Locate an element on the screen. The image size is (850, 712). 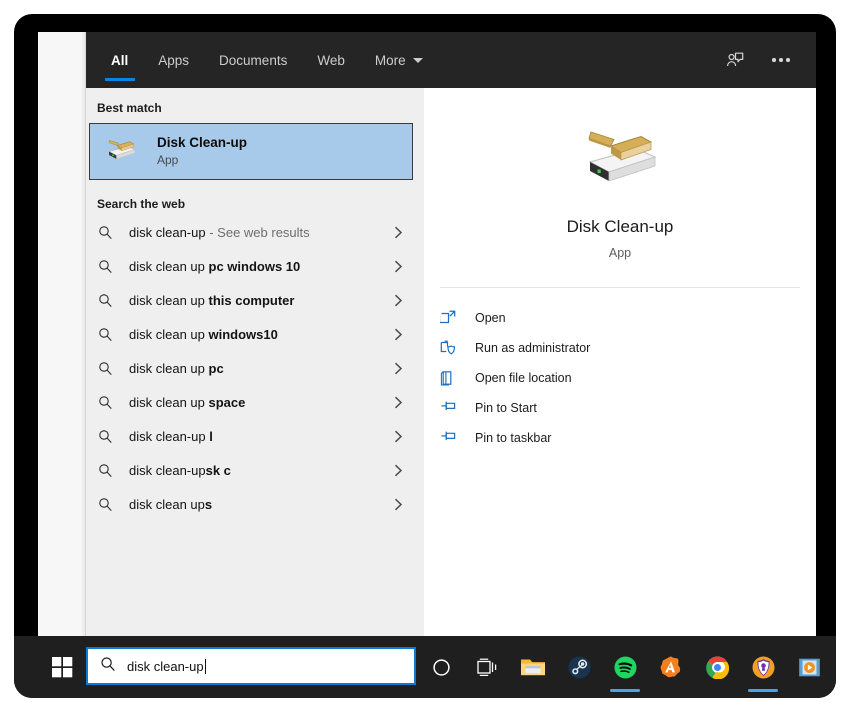
search-header: All Apps Documents Web More is located at coordinates (451, 60).